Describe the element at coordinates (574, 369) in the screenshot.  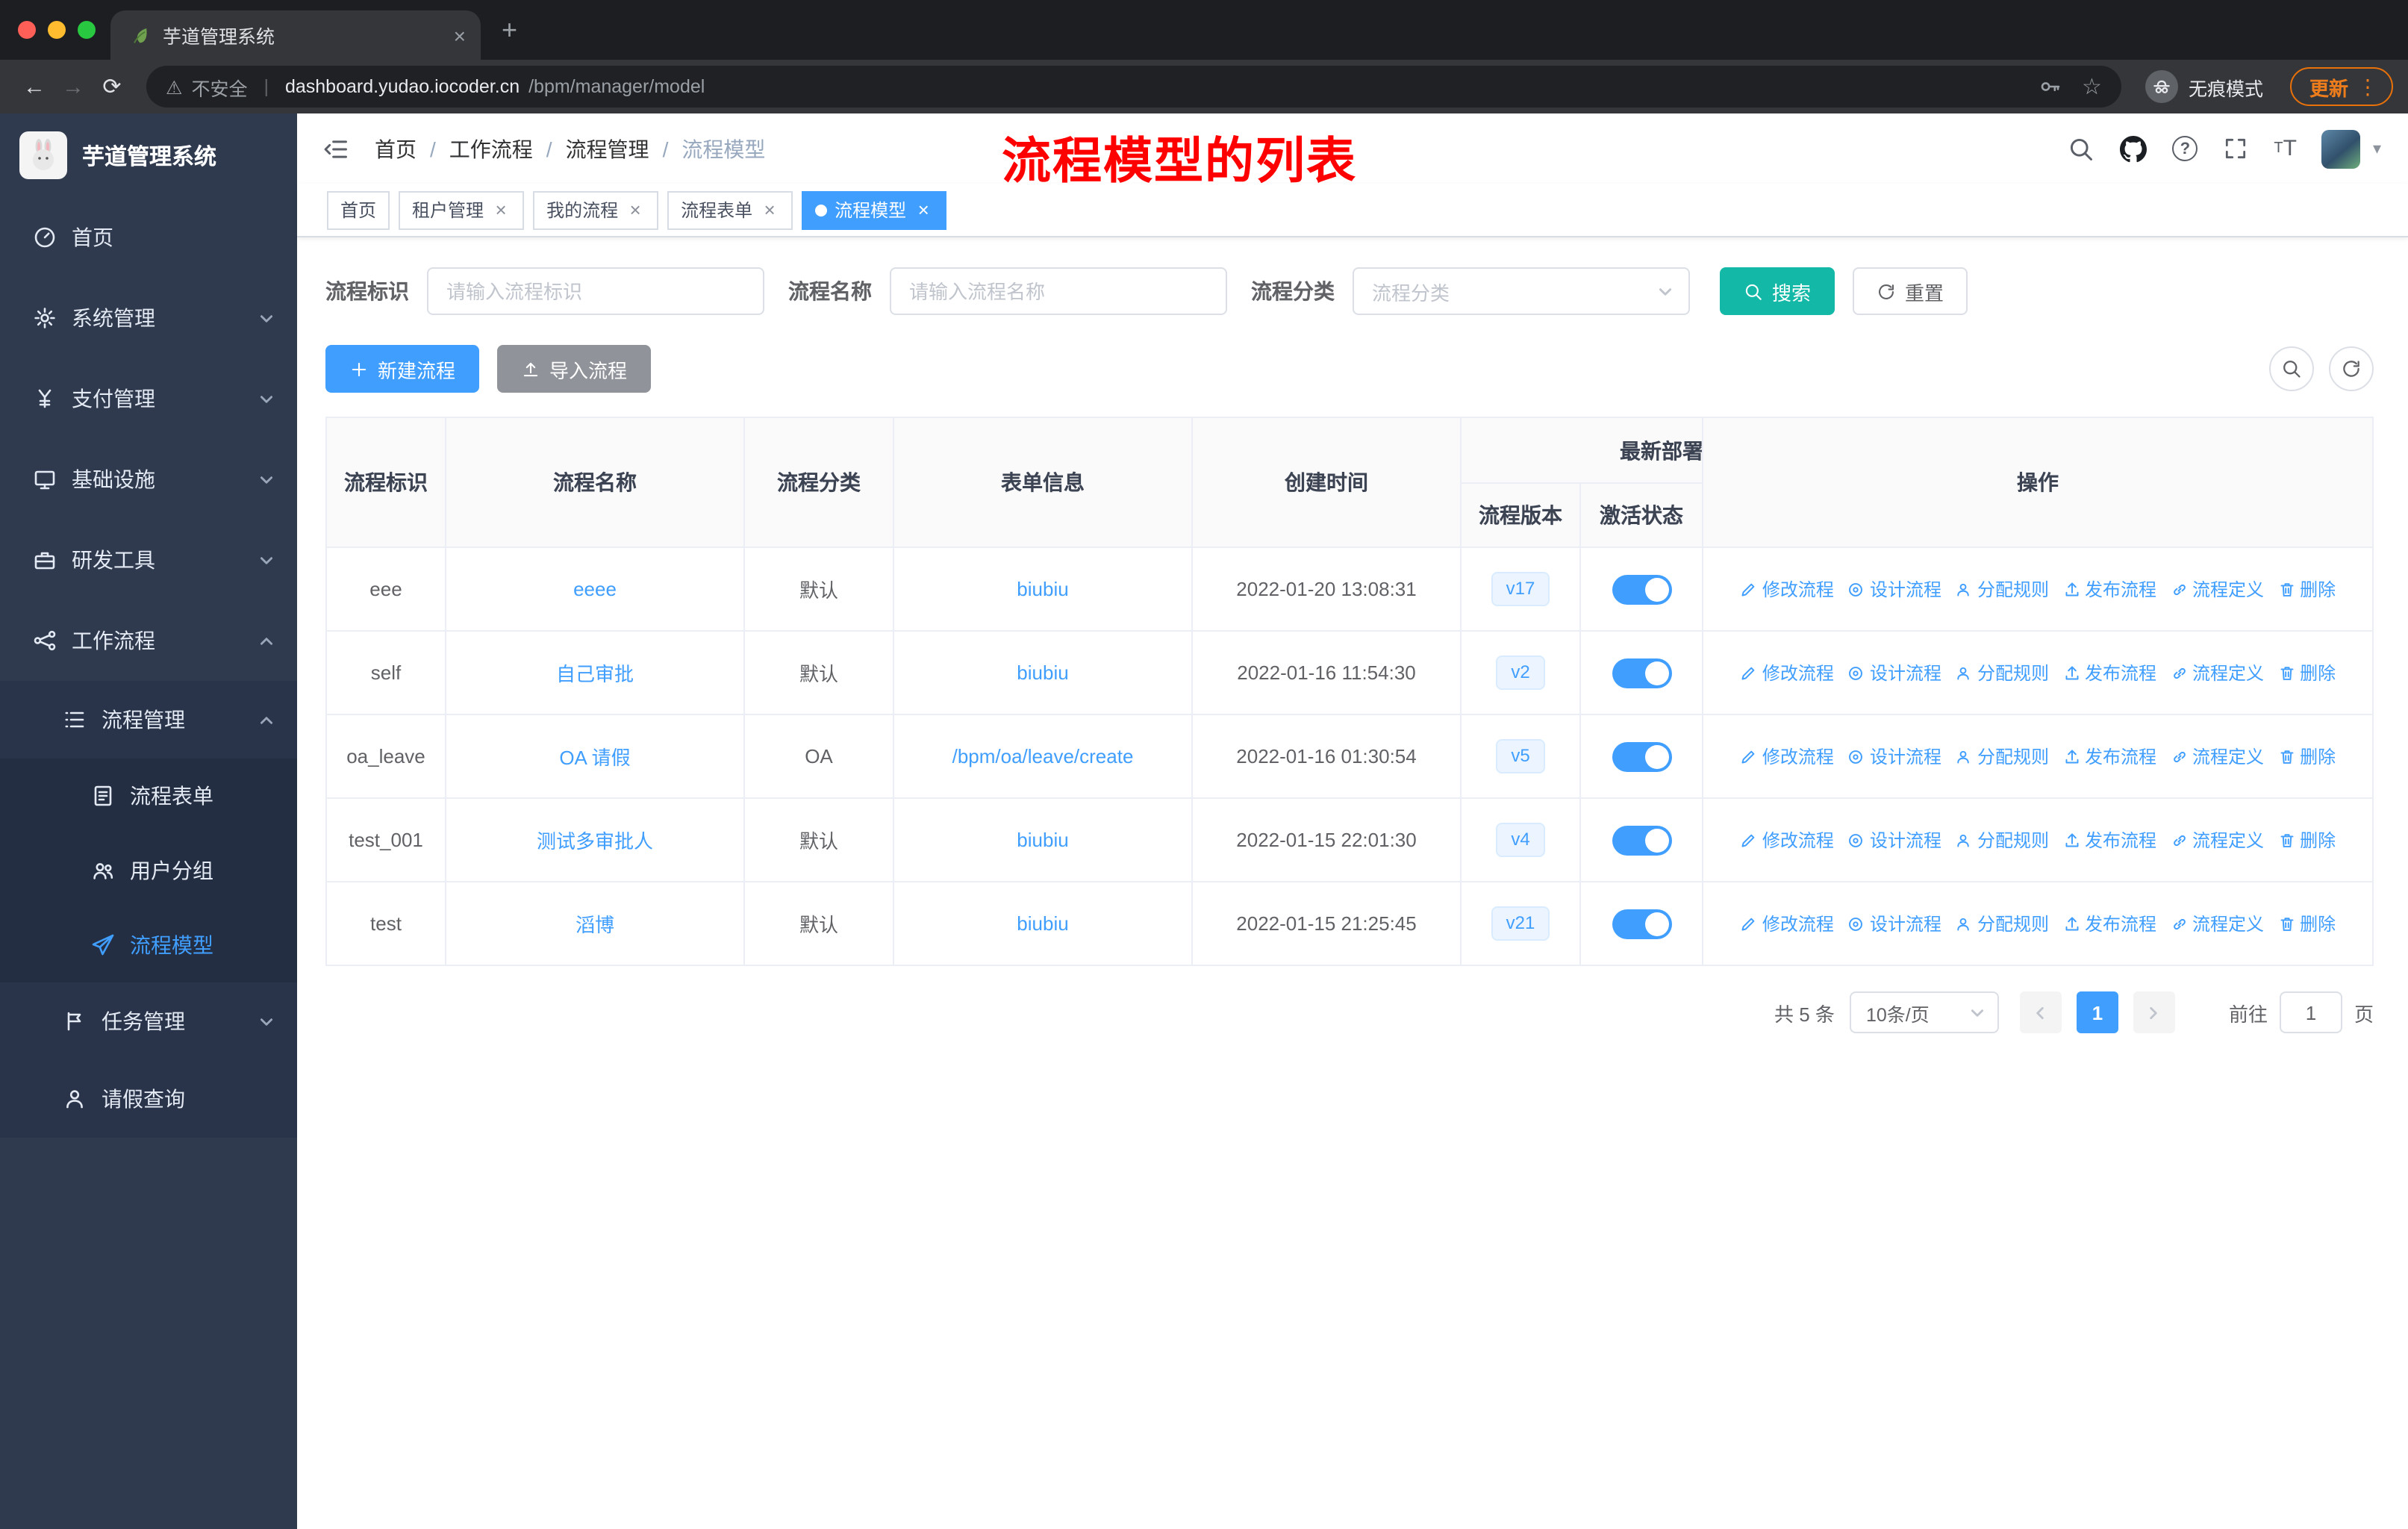
I see `import-process-button: 导入流程` at that location.